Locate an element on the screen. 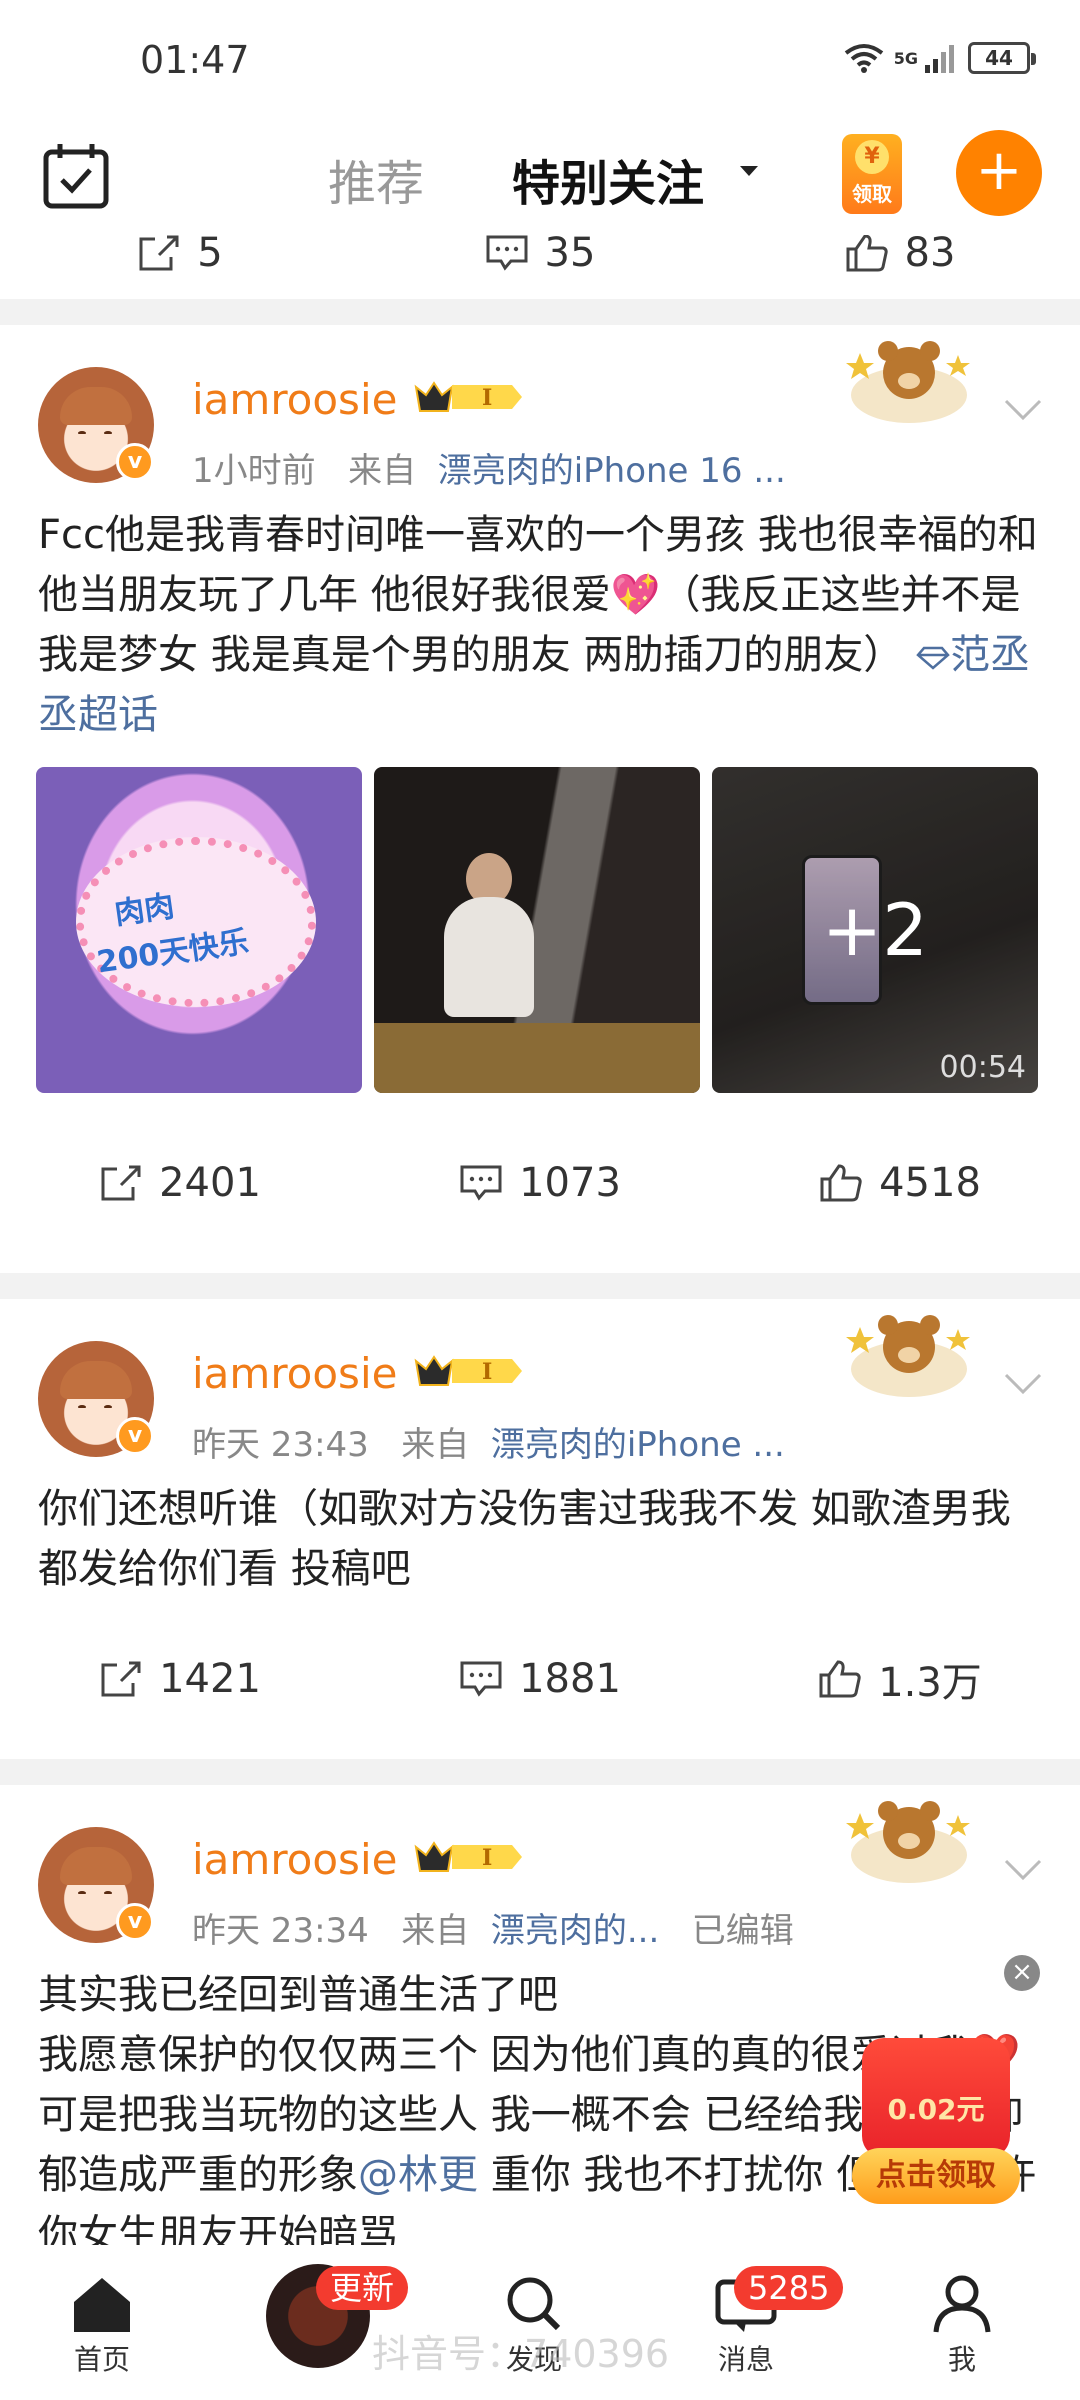 This screenshot has height=2400, width=1080. signal-icon is located at coordinates (939, 59).